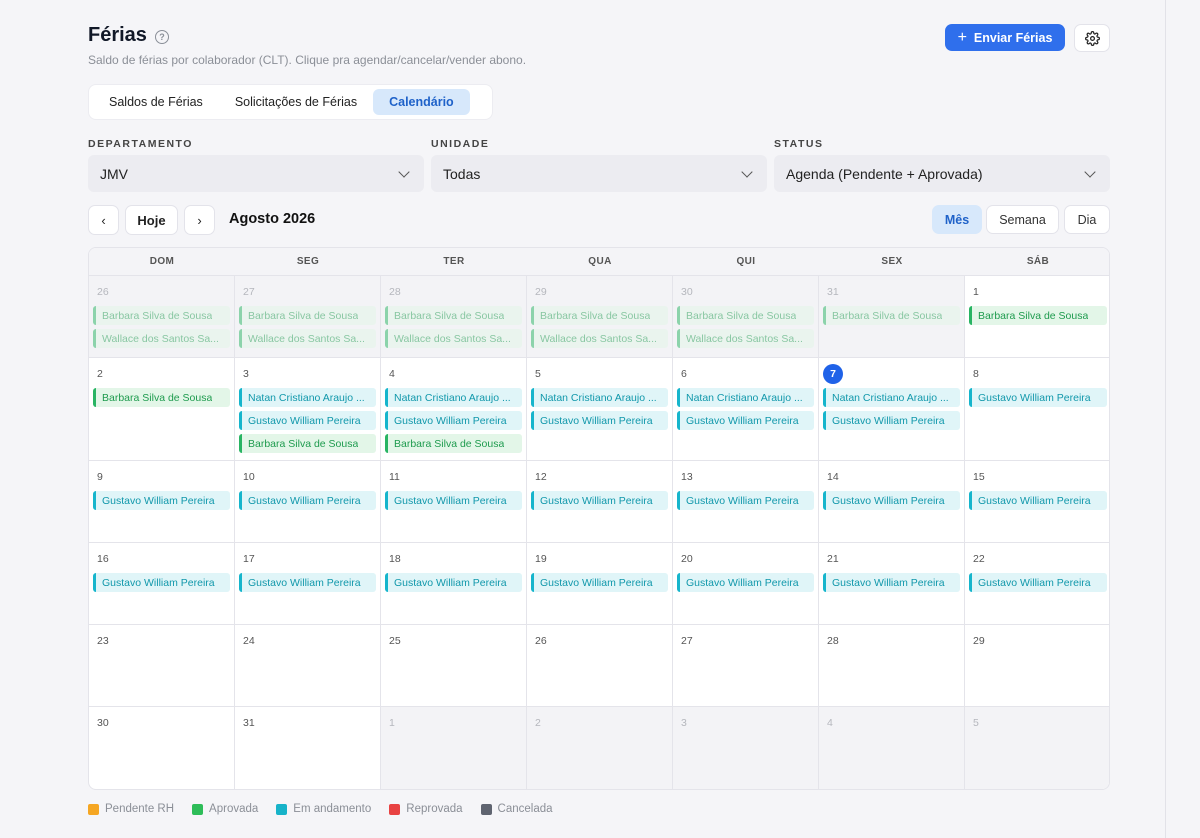  Describe the element at coordinates (1022, 219) in the screenshot. I see `view-week-button: Semana` at that location.